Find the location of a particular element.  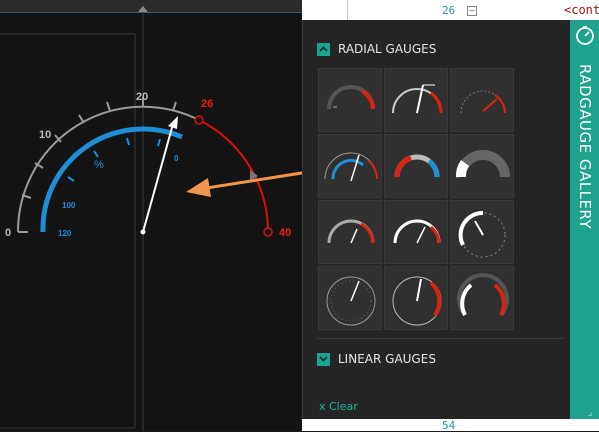

needle-pivot is located at coordinates (143, 232).